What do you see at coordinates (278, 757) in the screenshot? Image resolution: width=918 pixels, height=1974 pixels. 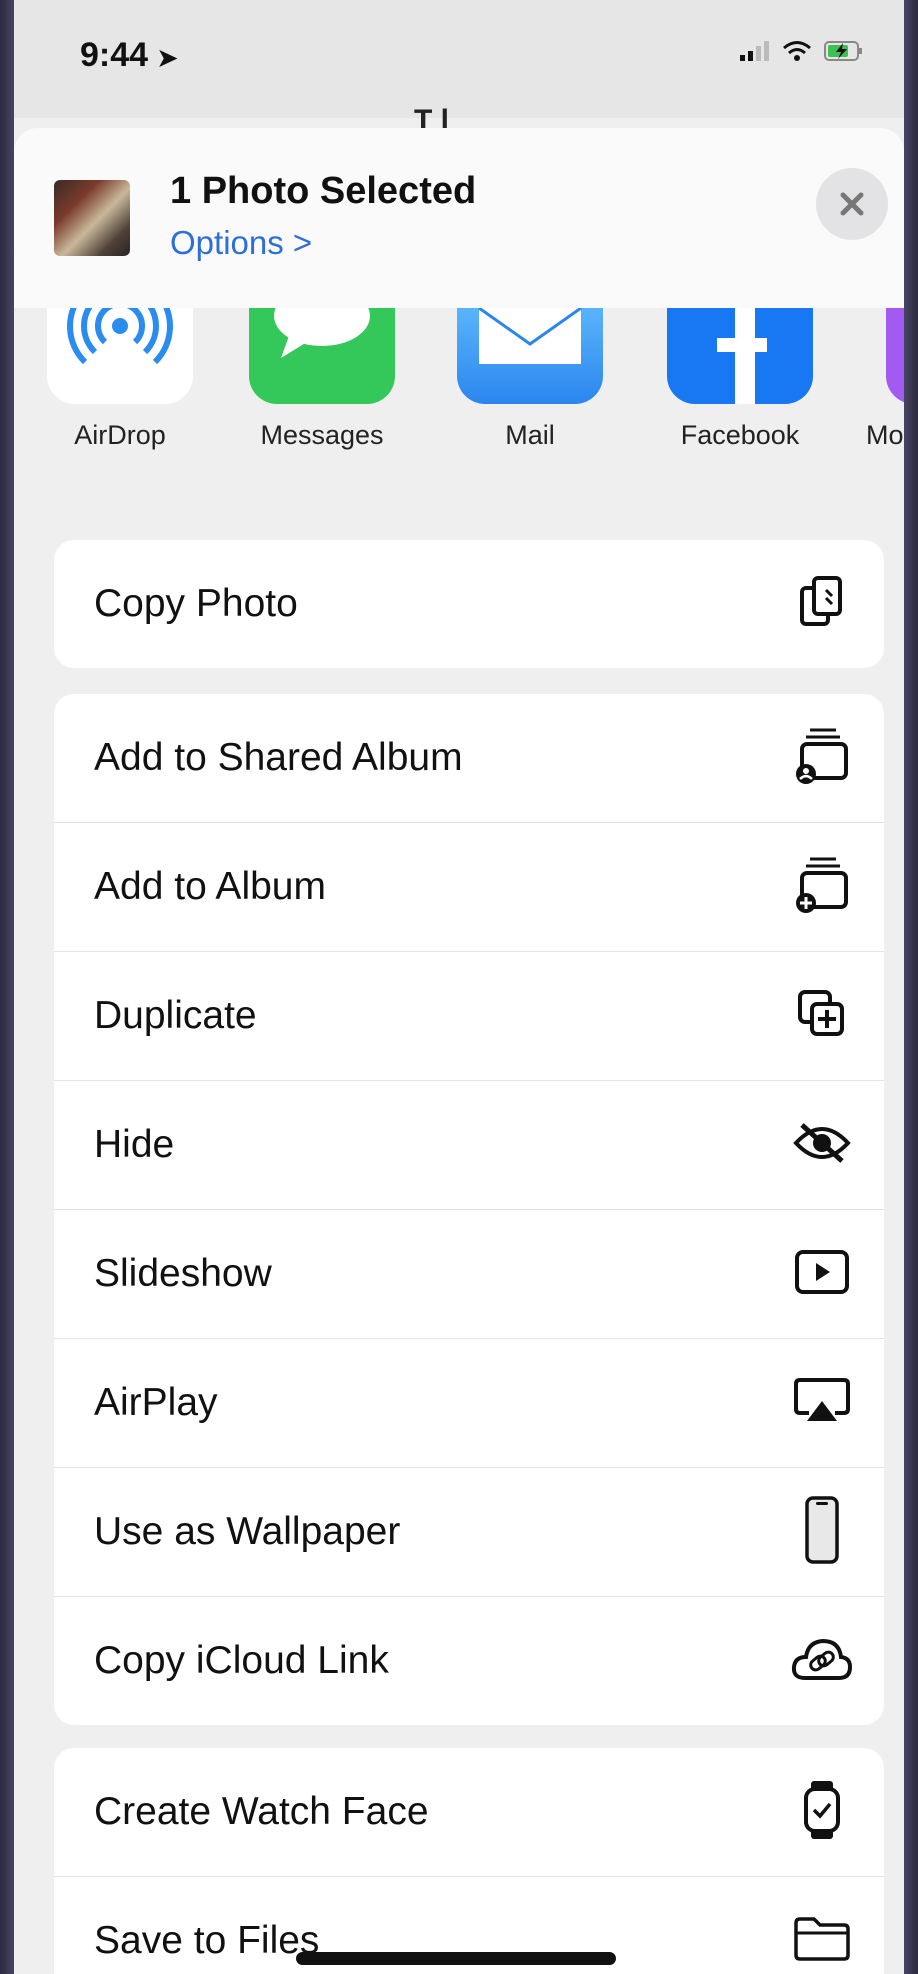 I see `action-label: Add to Shared Album` at bounding box center [278, 757].